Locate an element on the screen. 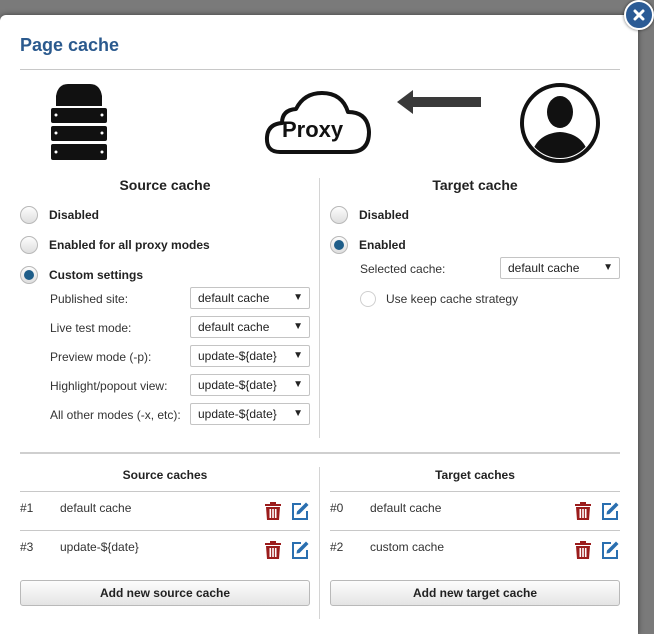 This screenshot has height=634, width=654. preview-mode-select: update-${date} ▼ is located at coordinates (250, 356).